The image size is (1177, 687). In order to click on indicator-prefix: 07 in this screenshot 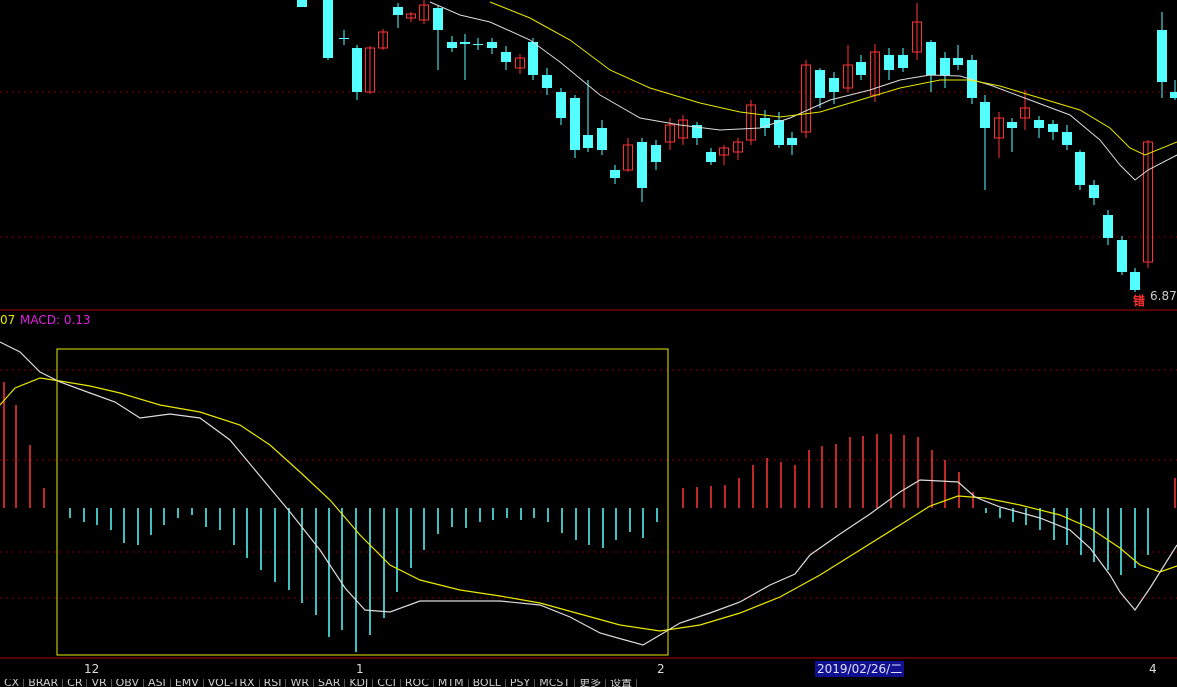, I will do `click(8, 320)`.